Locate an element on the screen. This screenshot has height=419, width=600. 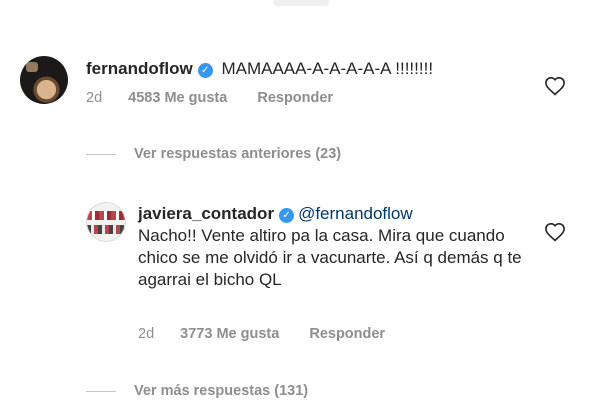
comment-body: fernandoflow ✓ MAMAAAA-A-A-A-A-A !!!!!!!! is located at coordinates (311, 69).